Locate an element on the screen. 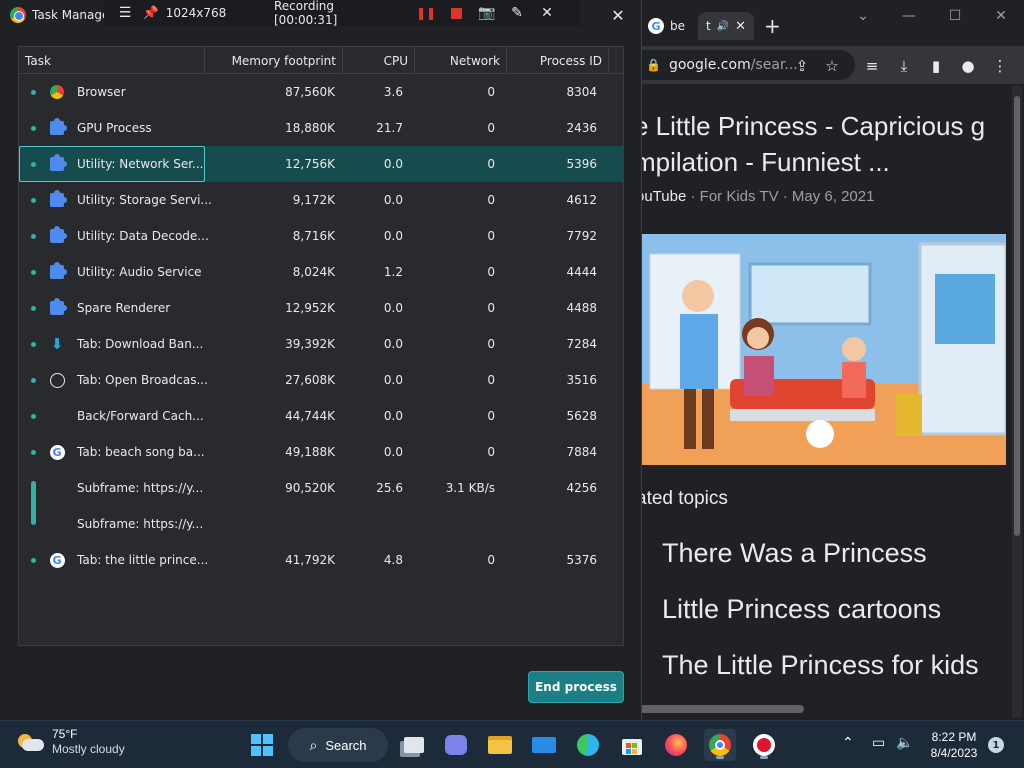 This screenshot has width=1024, height=768. pid-value: 5628 is located at coordinates (581, 416).